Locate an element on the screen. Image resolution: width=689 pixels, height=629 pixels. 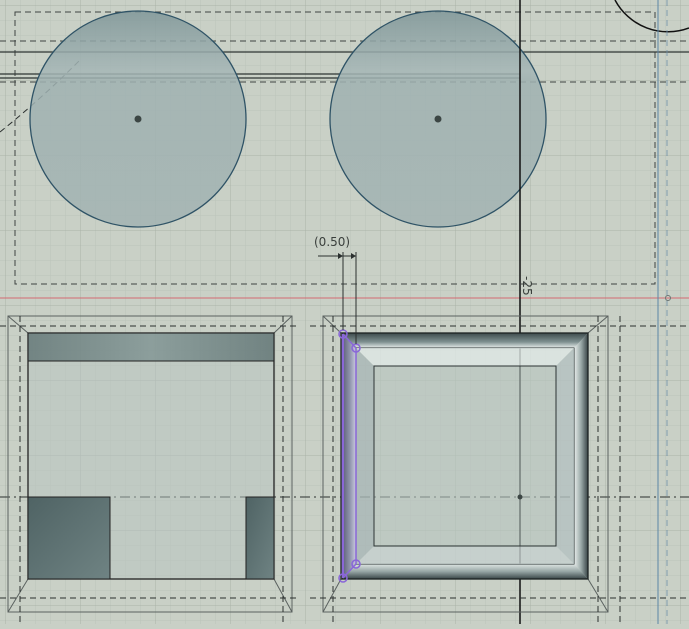
frame-right-face is located at coordinates (581, 456).